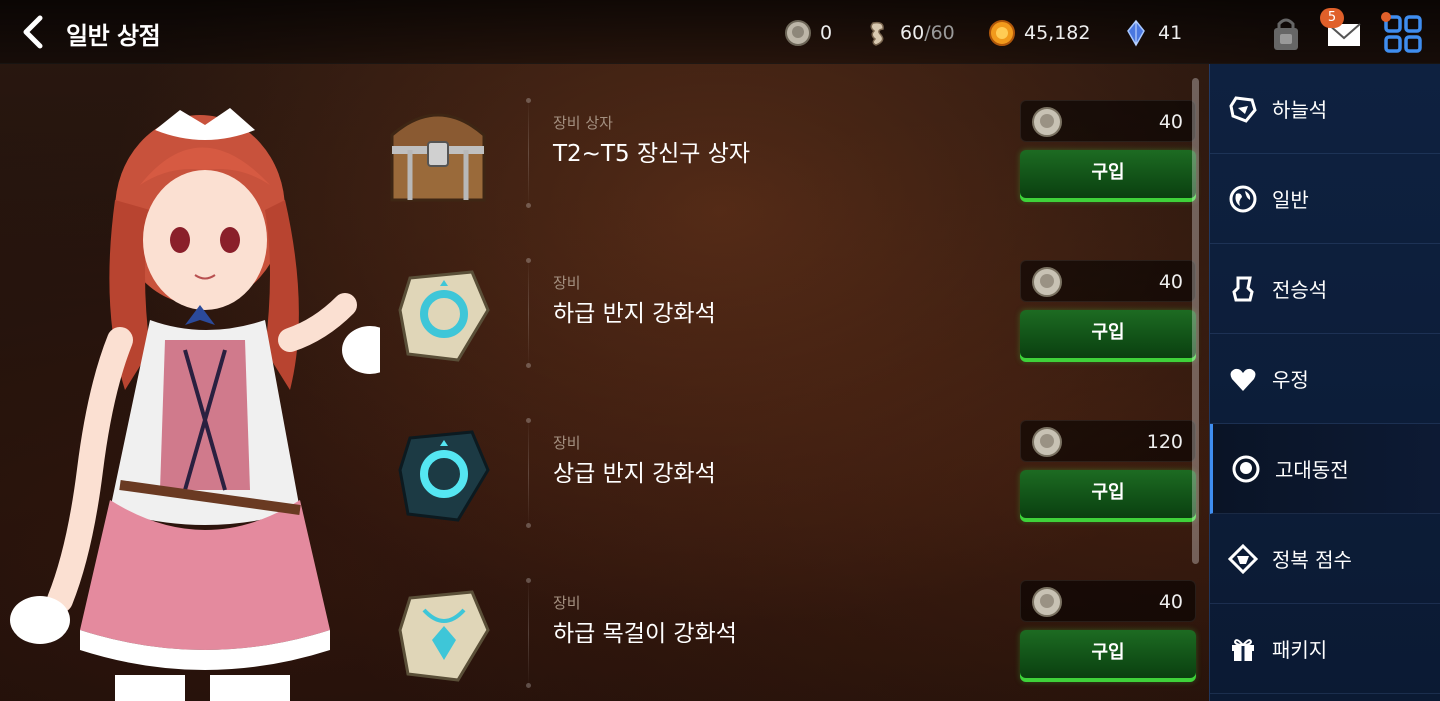  I want to click on currency-gold: 45,182, so click(1039, 33).